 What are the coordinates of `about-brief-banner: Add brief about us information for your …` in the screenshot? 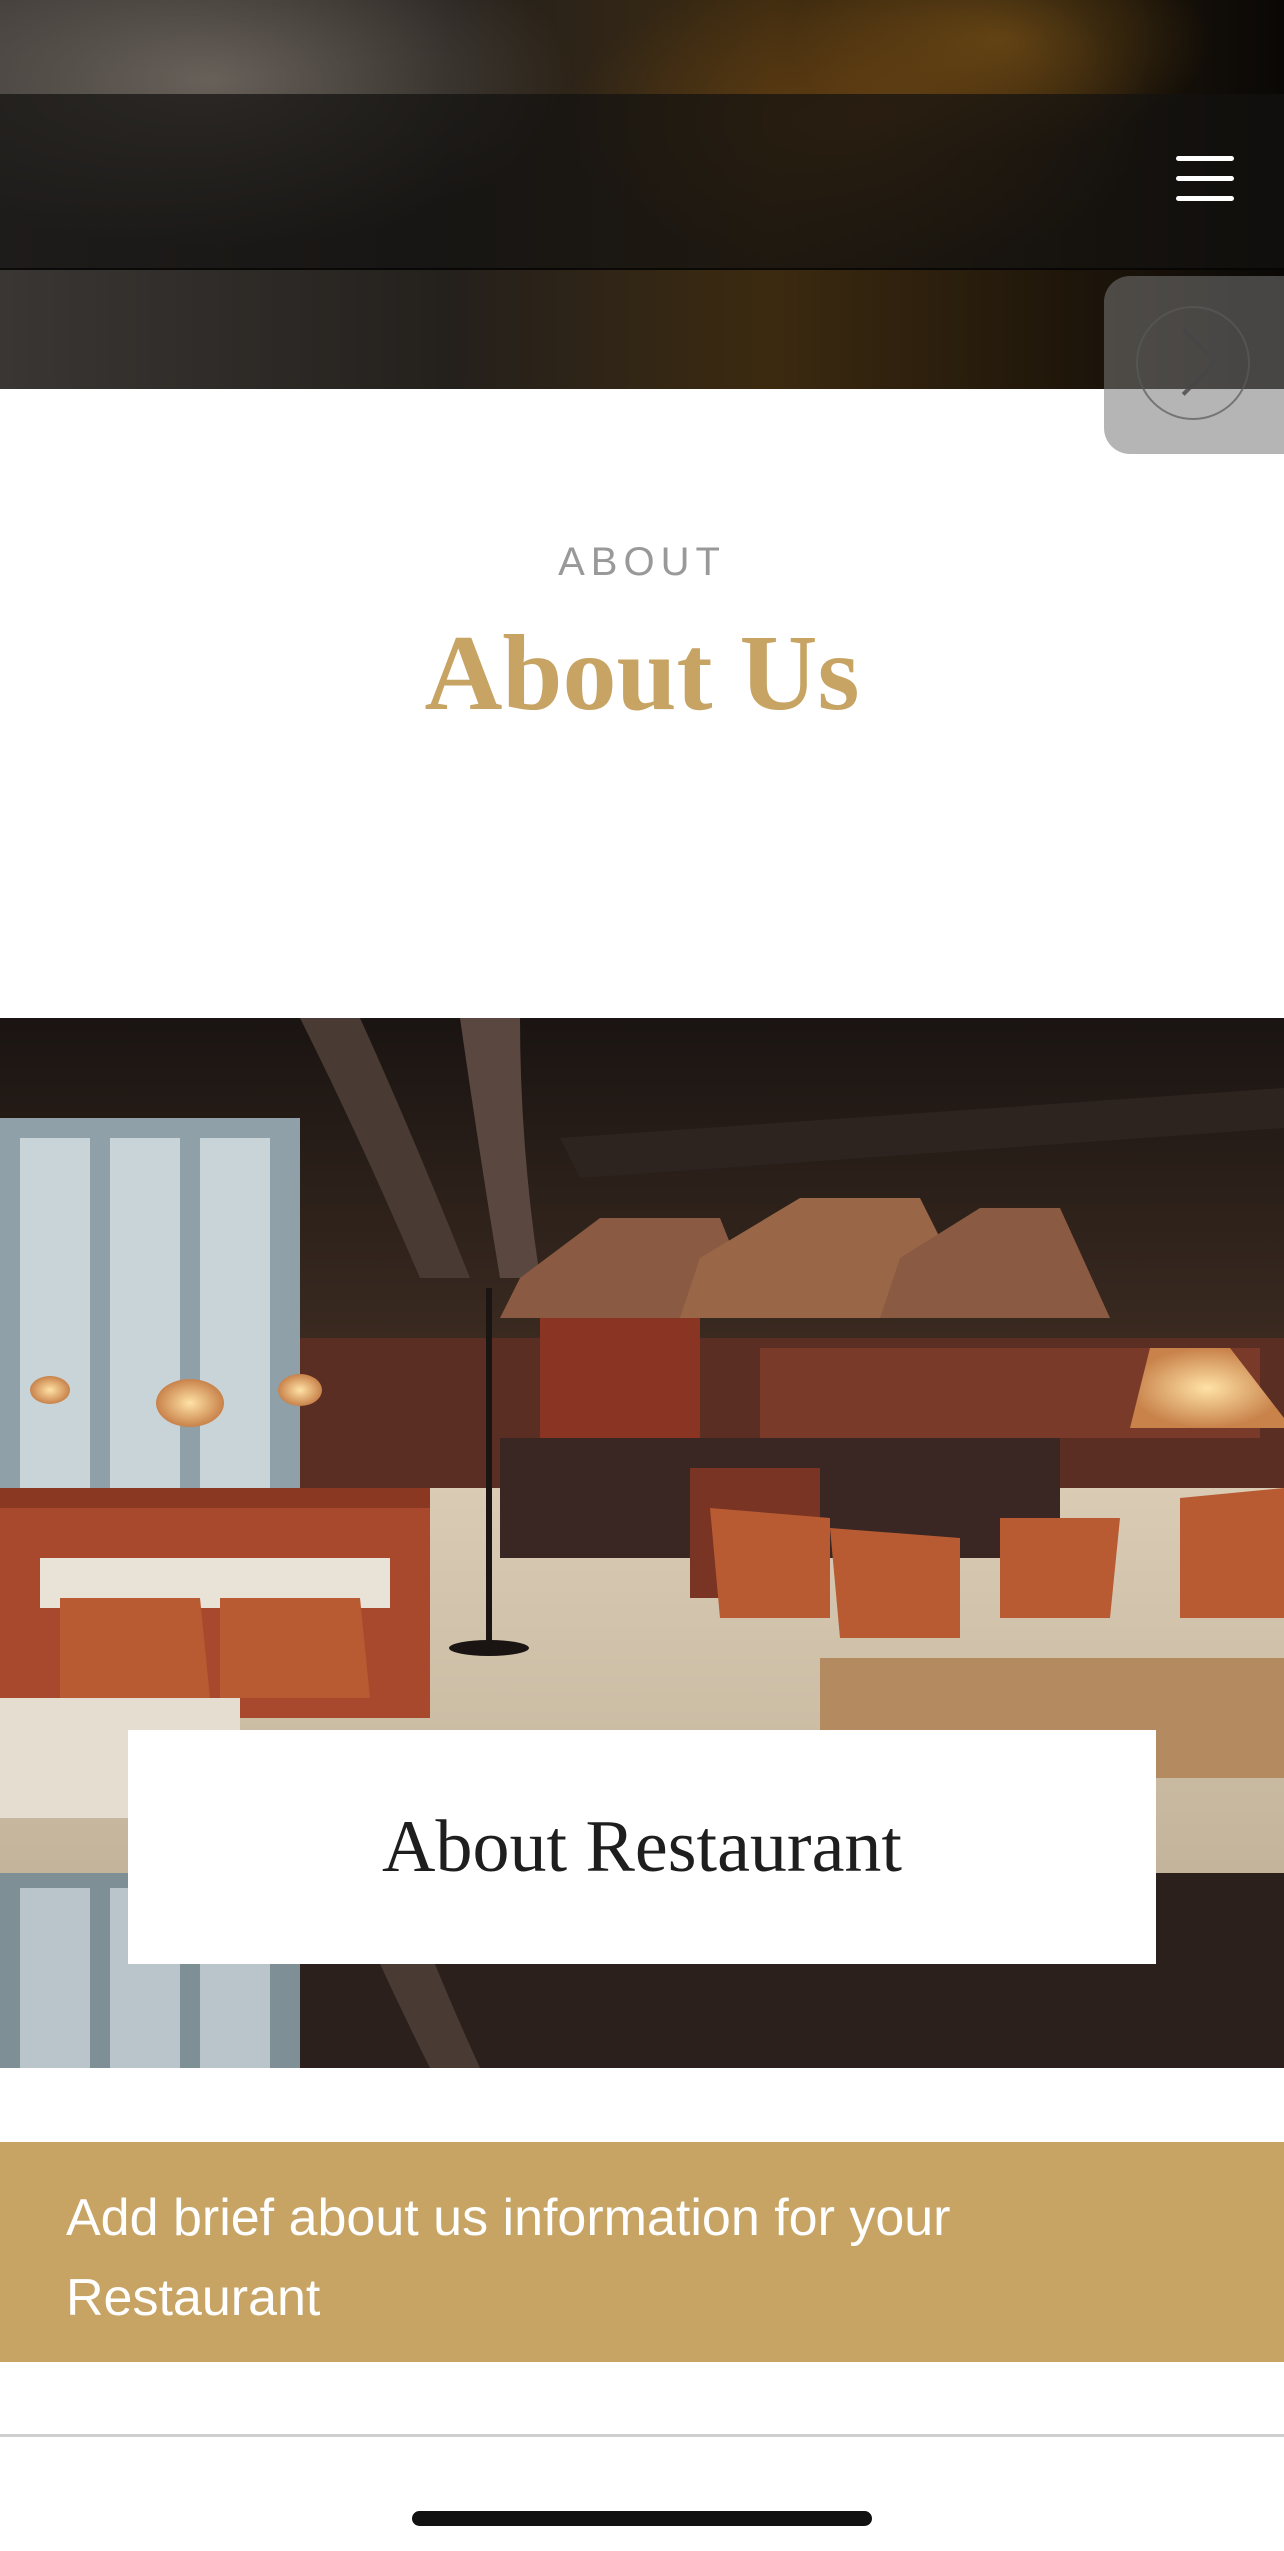 It's located at (642, 2252).